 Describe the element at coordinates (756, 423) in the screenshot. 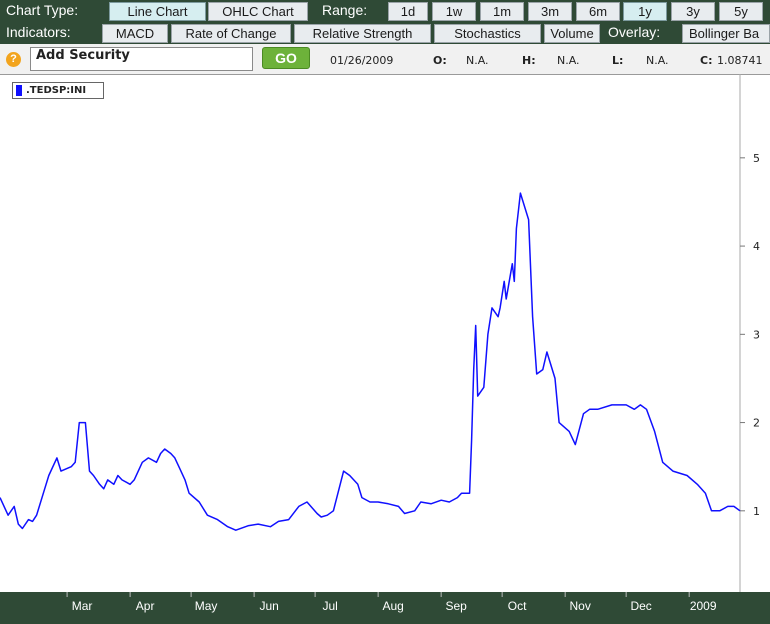

I see `y-tick-label: 2` at that location.